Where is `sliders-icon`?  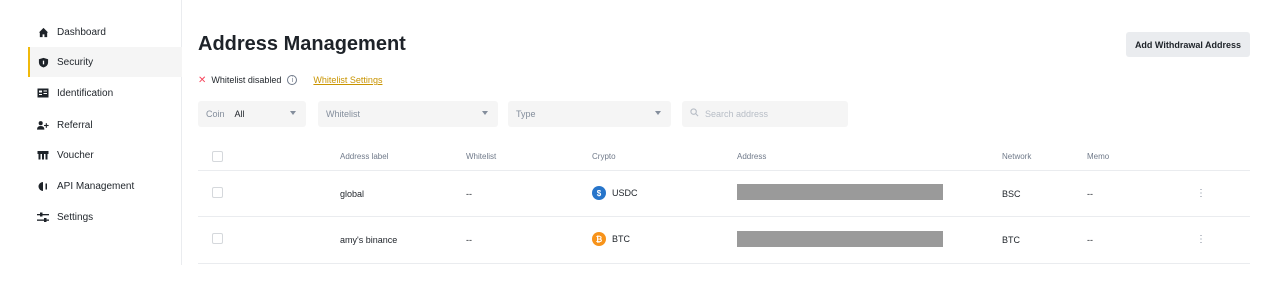 sliders-icon is located at coordinates (43, 217).